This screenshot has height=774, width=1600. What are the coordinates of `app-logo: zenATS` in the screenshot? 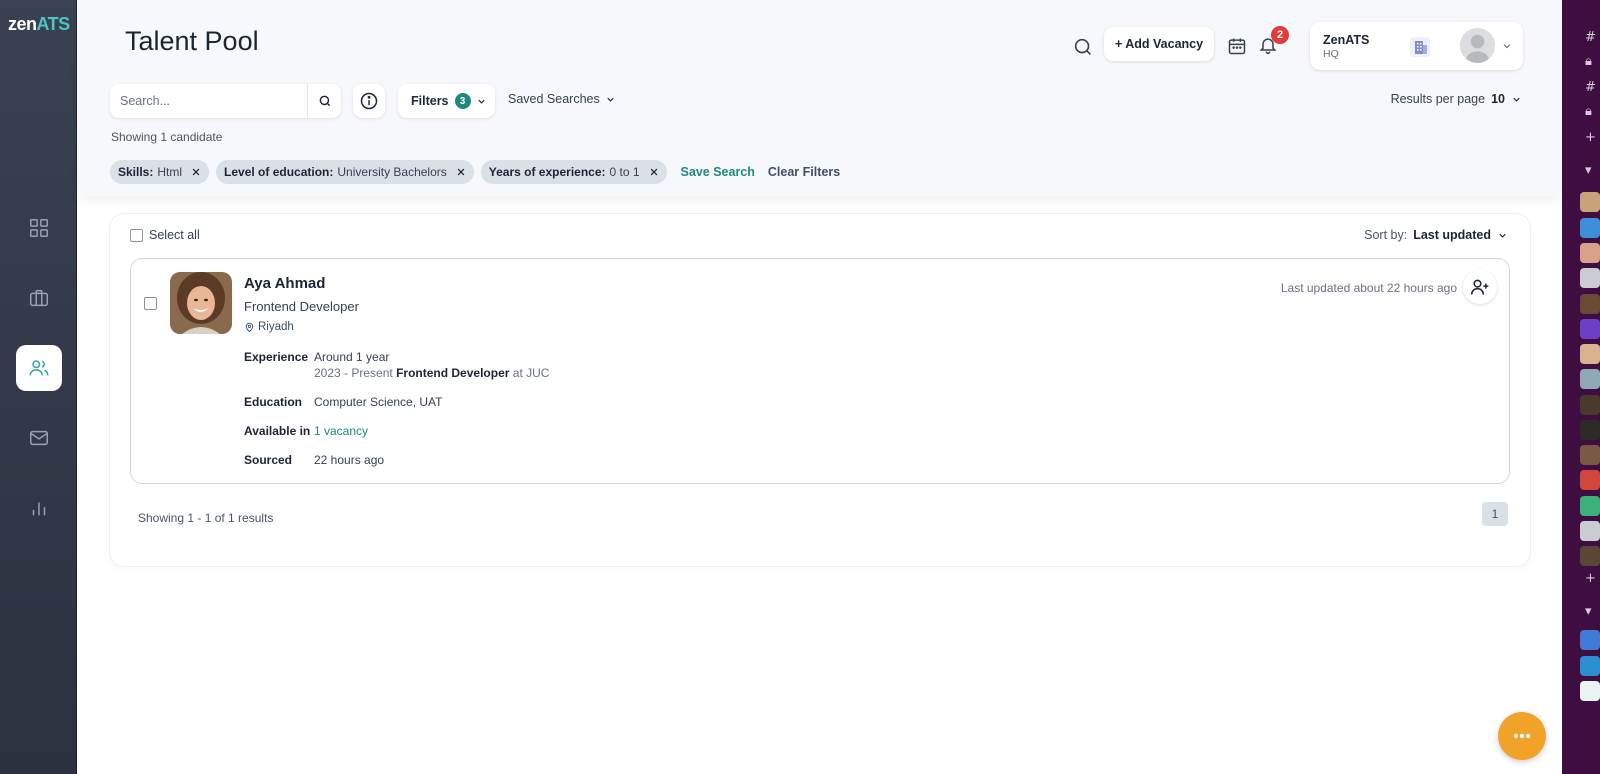 It's located at (39, 24).